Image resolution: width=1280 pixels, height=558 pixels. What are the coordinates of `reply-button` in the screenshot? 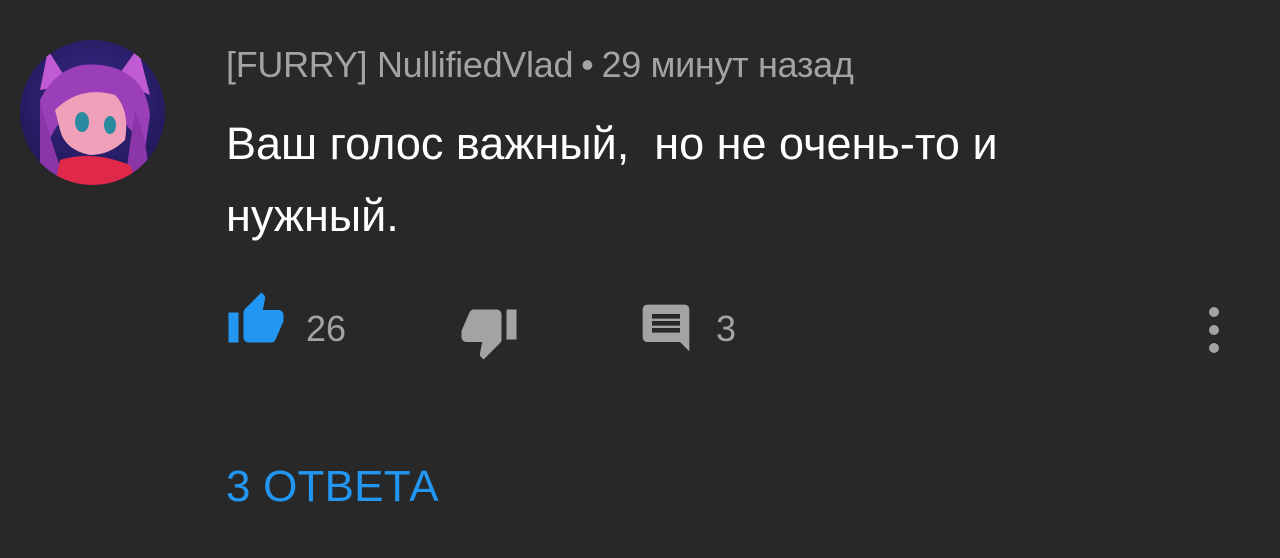 It's located at (666, 328).